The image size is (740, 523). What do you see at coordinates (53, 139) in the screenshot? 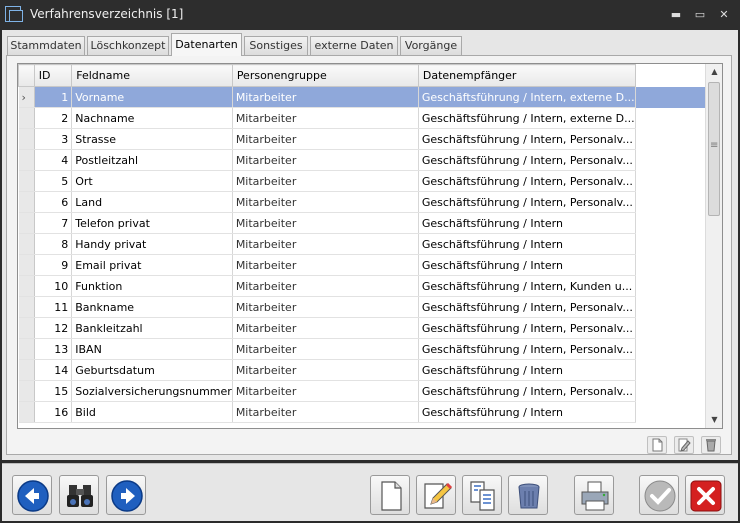
I see `cell-id: 3` at bounding box center [53, 139].